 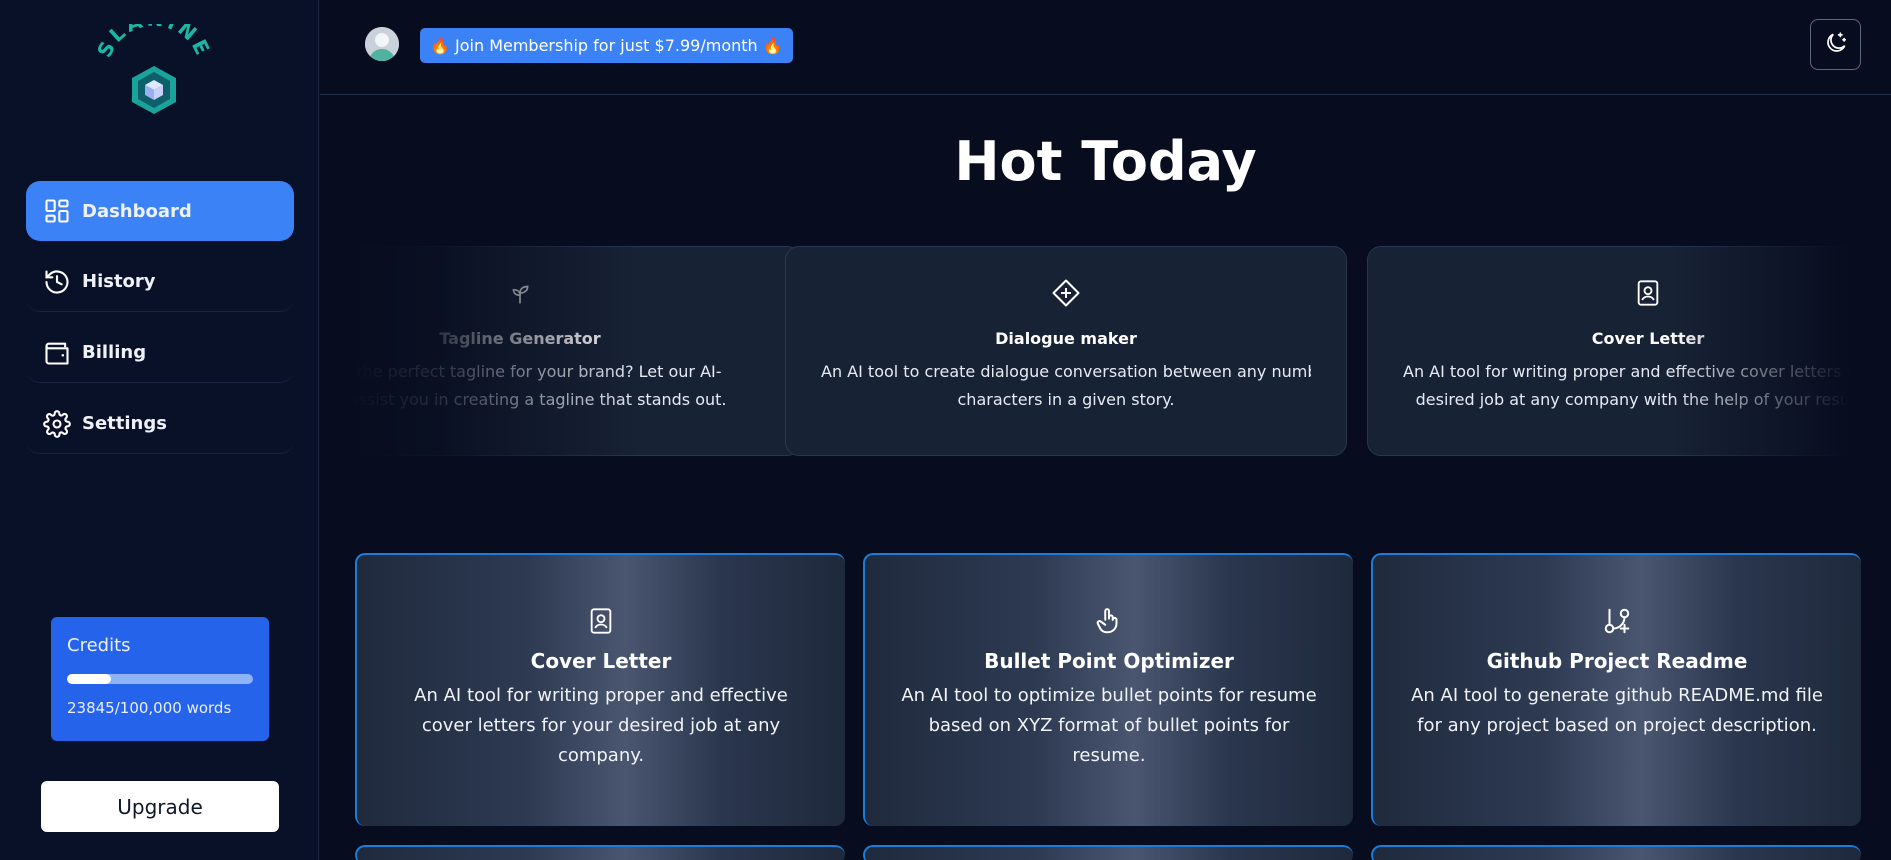 I want to click on sprout-icon, so click(x=520, y=293).